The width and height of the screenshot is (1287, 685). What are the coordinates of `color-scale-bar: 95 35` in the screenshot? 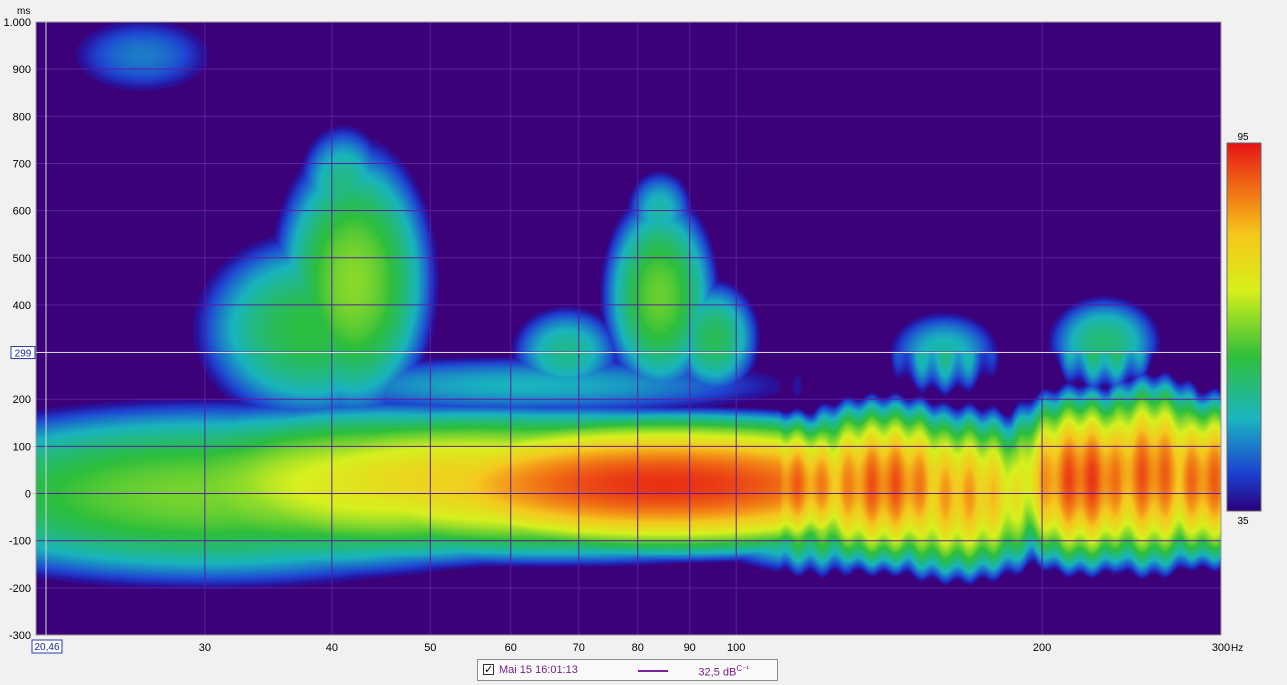 It's located at (1244, 329).